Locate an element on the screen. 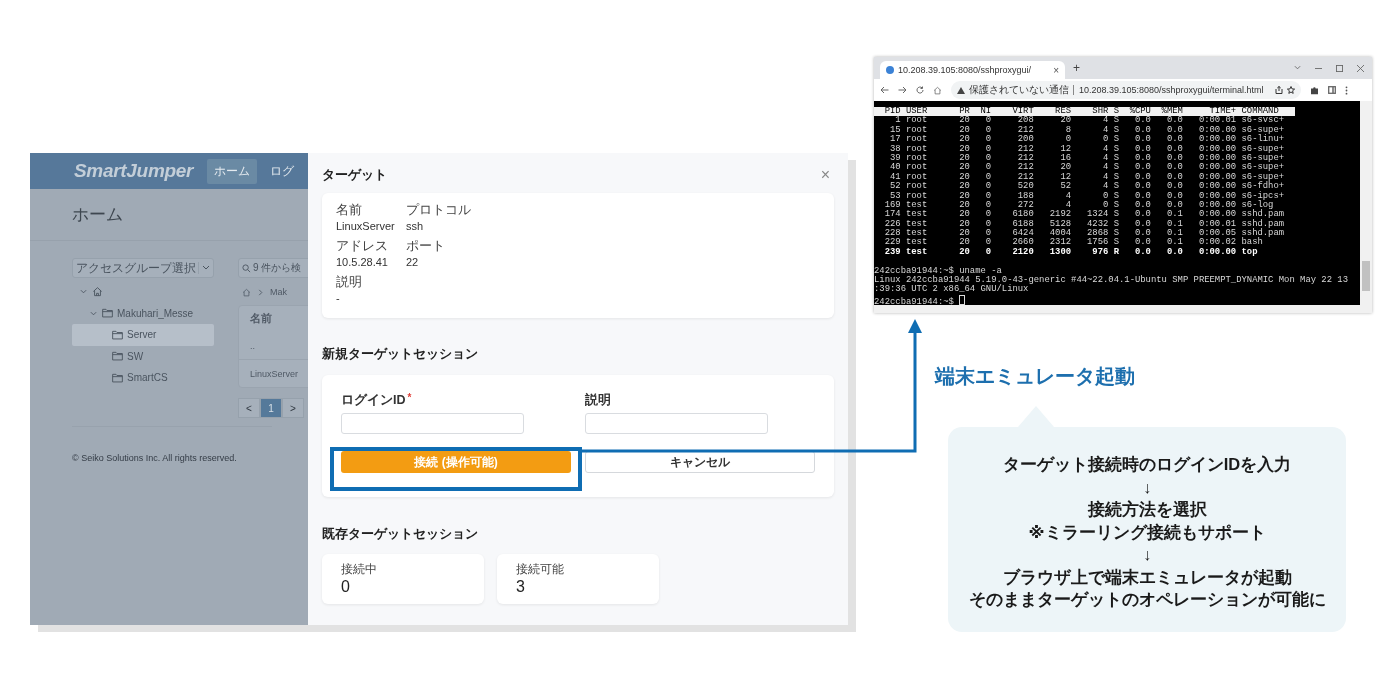  breadcrumb-link: Mak is located at coordinates (278, 292).